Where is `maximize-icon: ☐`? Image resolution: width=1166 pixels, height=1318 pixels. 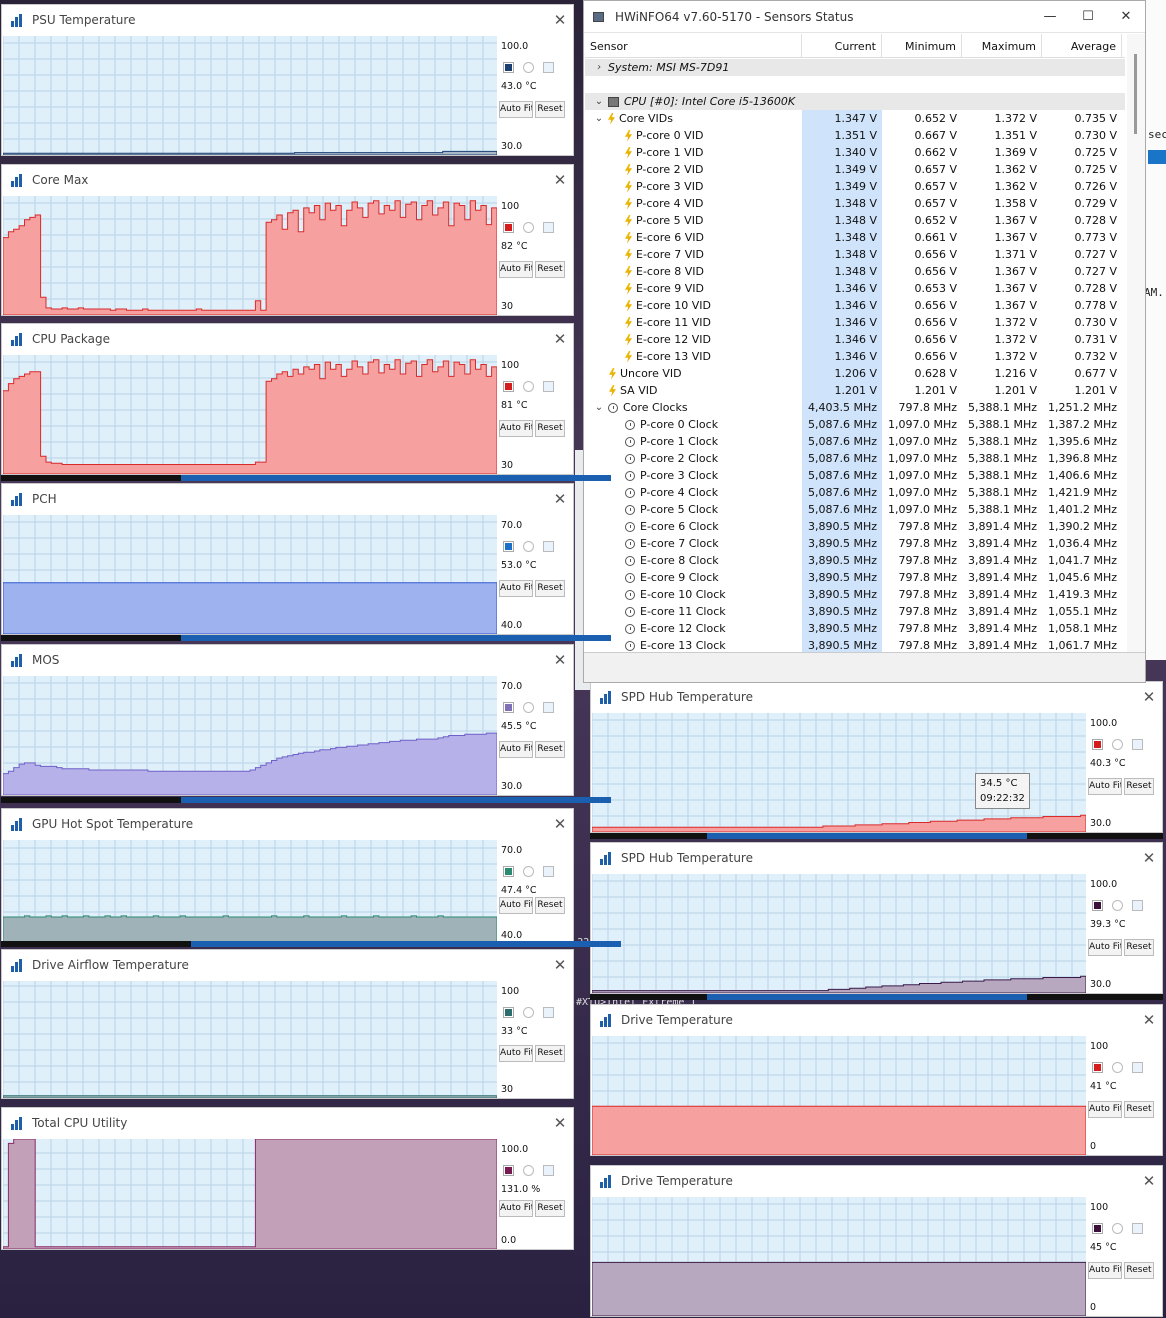
maximize-icon: ☐ is located at coordinates (1088, 16).